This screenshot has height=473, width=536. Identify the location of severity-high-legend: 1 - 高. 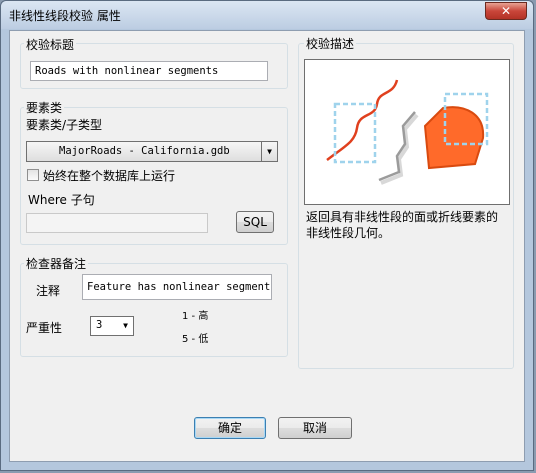
(195, 316).